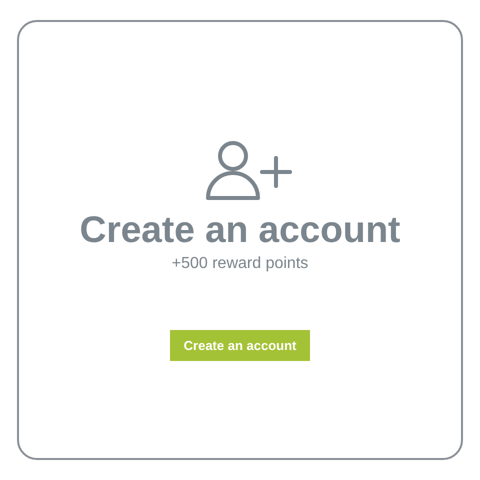 The width and height of the screenshot is (480, 480). Describe the element at coordinates (240, 345) in the screenshot. I see `create-account-button: Create an account` at that location.